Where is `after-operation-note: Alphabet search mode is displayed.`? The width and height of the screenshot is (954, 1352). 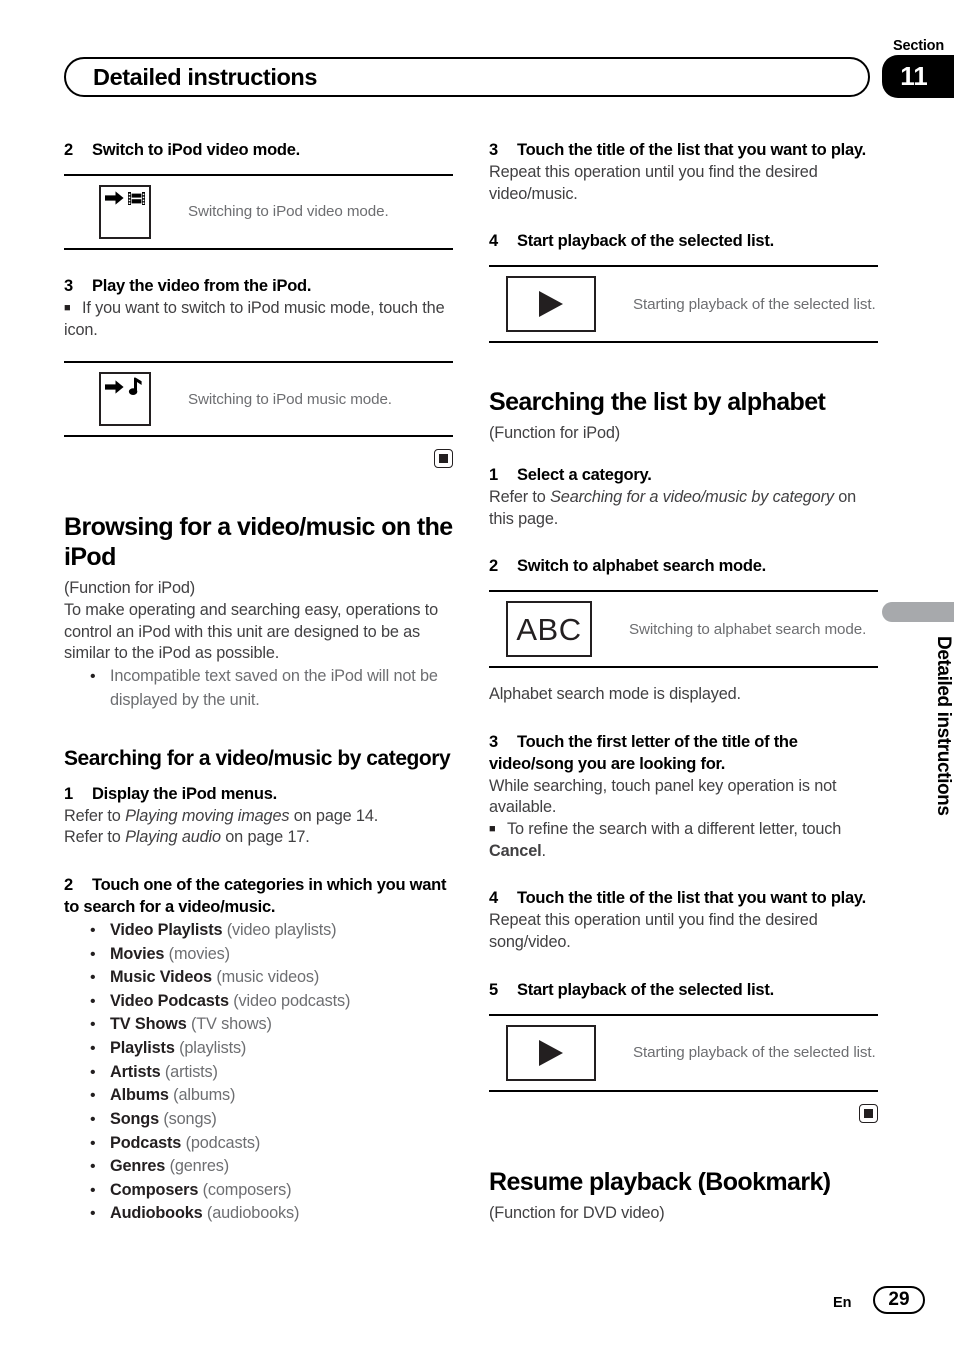
after-operation-note: Alphabet search mode is displayed. is located at coordinates (615, 694).